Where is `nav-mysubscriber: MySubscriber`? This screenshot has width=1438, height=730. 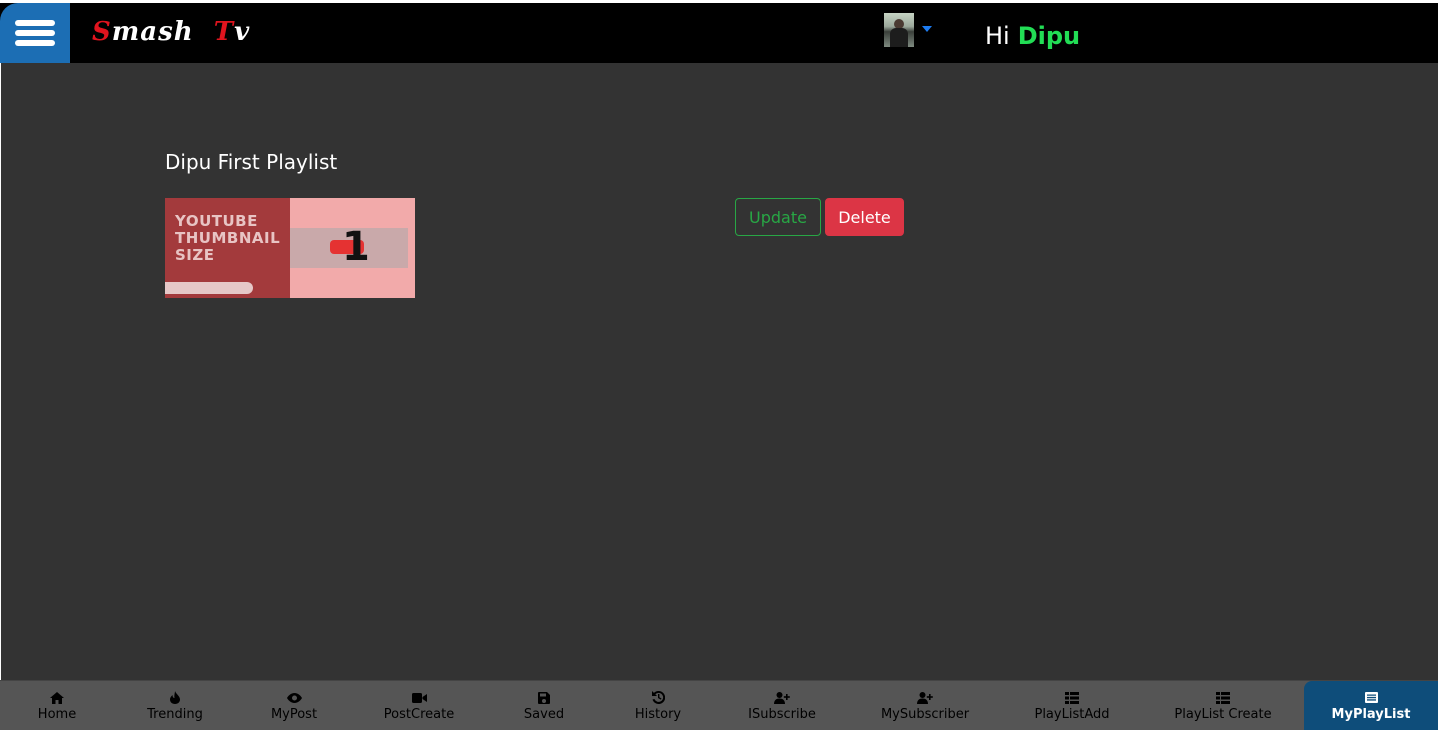 nav-mysubscriber: MySubscriber is located at coordinates (925, 705).